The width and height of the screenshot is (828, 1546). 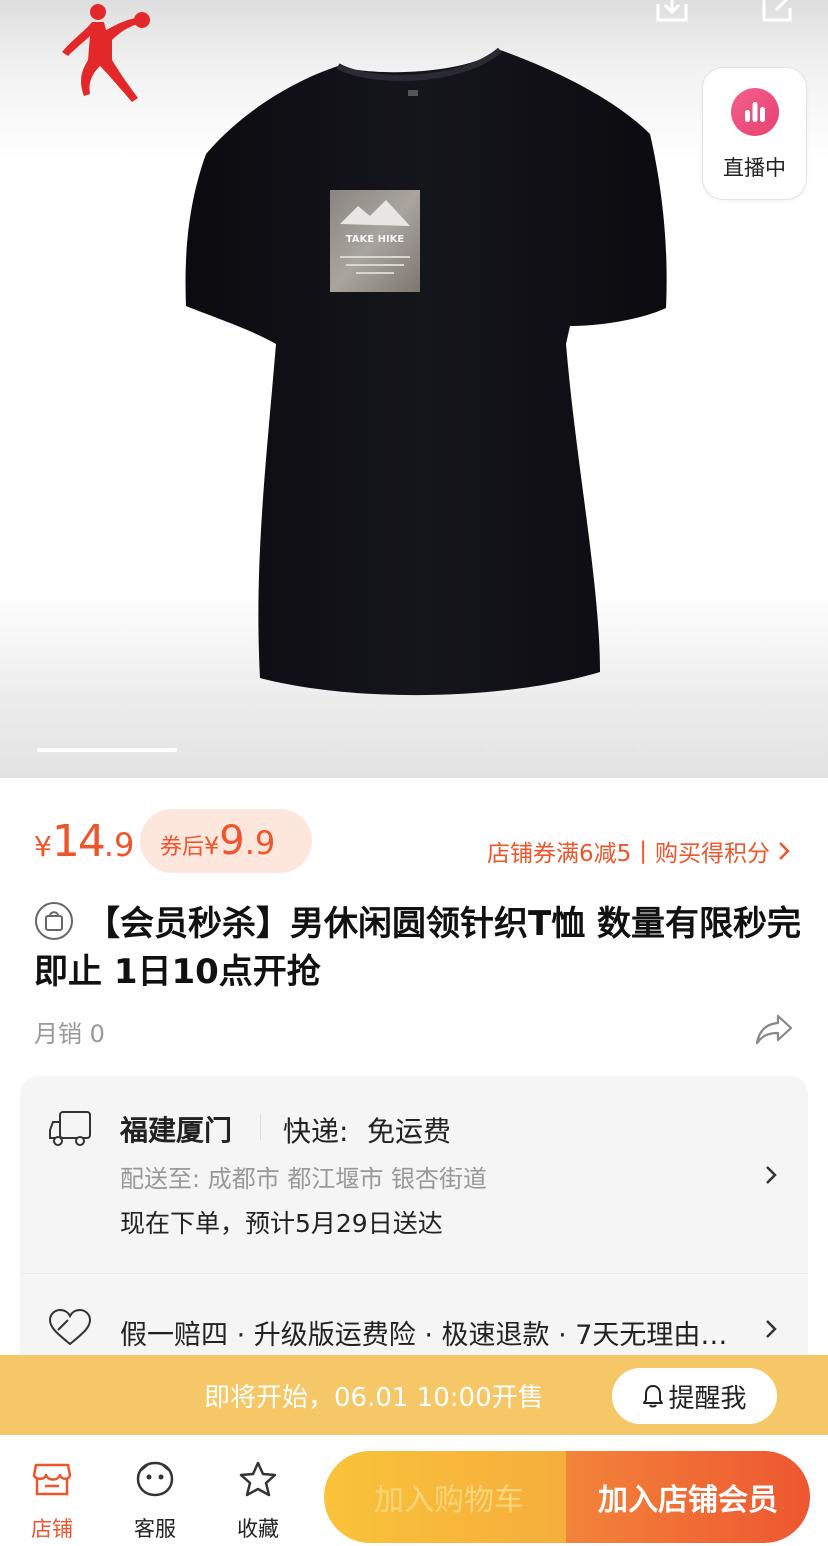 What do you see at coordinates (52, 1479) in the screenshot?
I see `store-icon` at bounding box center [52, 1479].